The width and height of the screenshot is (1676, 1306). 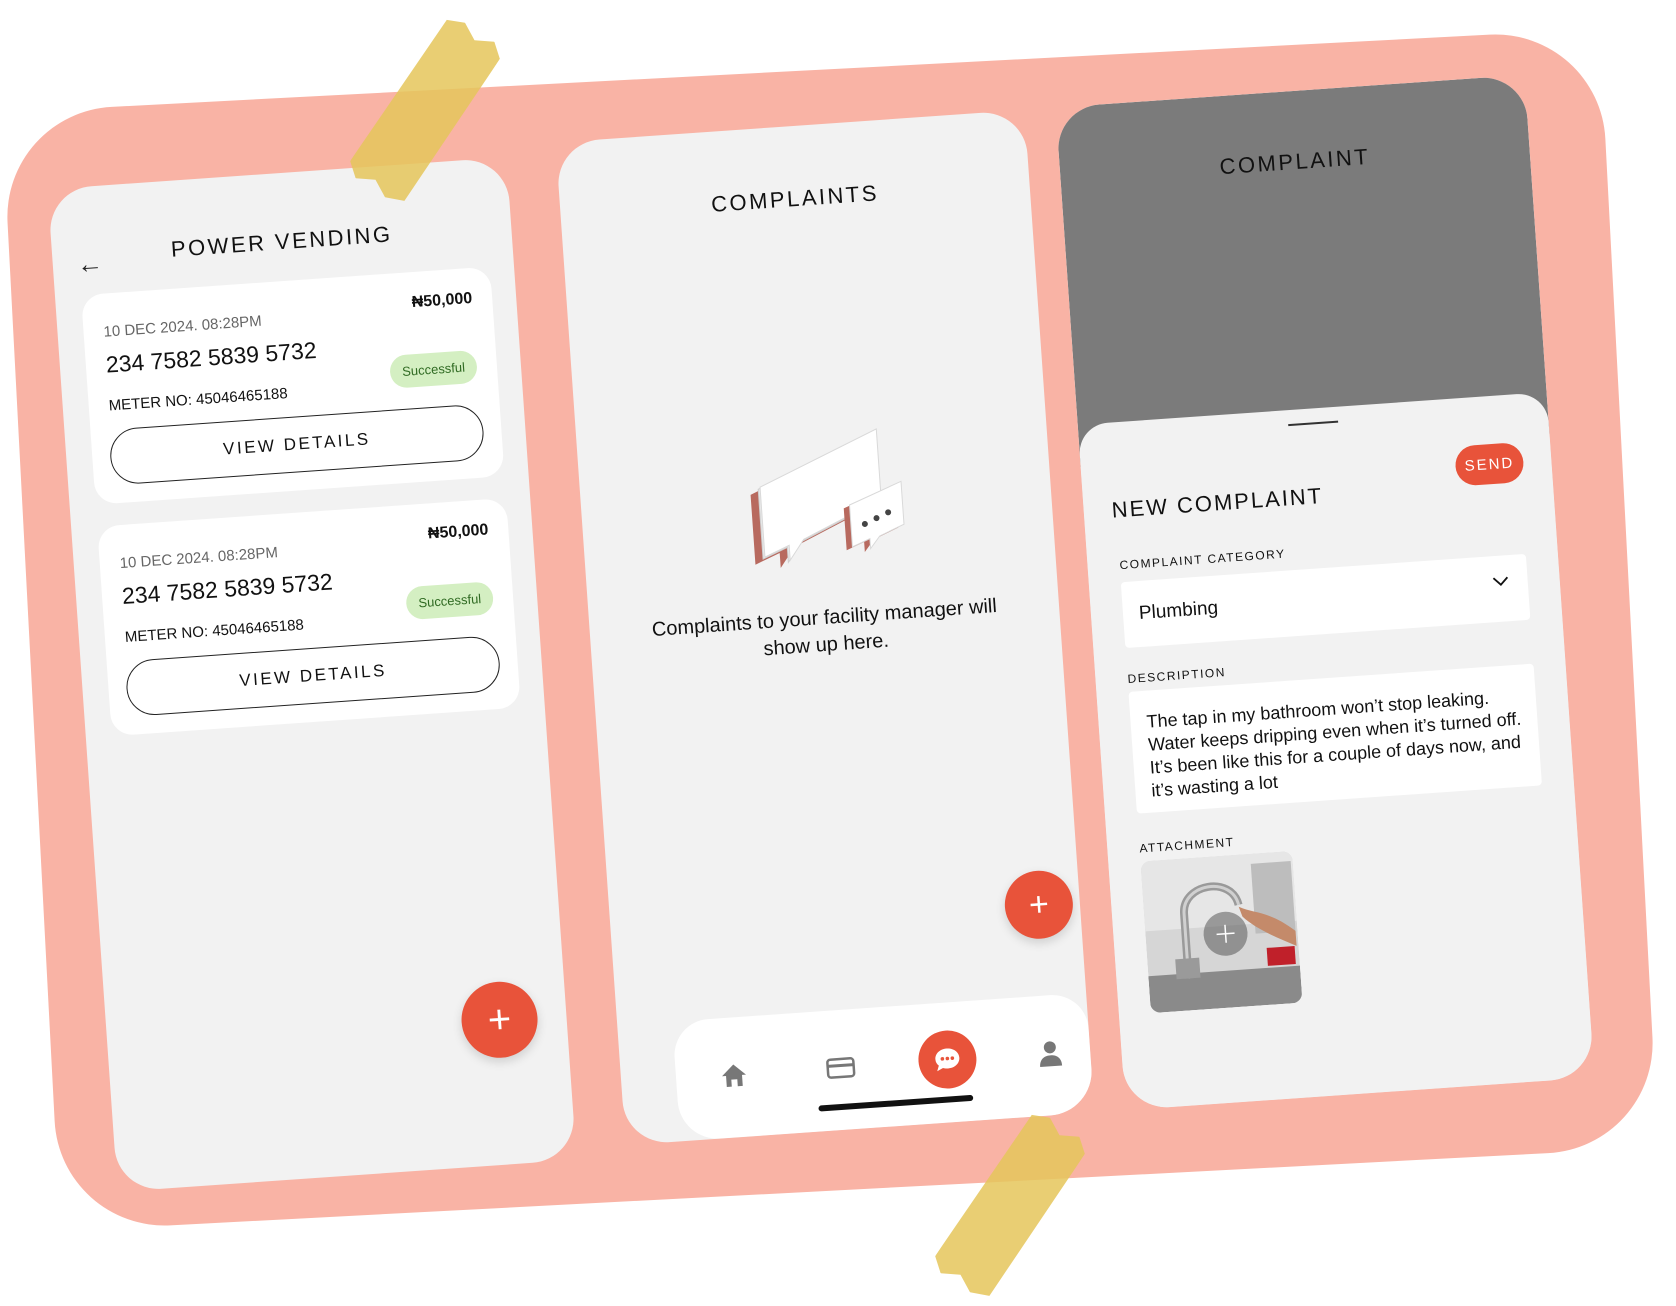 What do you see at coordinates (840, 1068) in the screenshot?
I see `card-icon` at bounding box center [840, 1068].